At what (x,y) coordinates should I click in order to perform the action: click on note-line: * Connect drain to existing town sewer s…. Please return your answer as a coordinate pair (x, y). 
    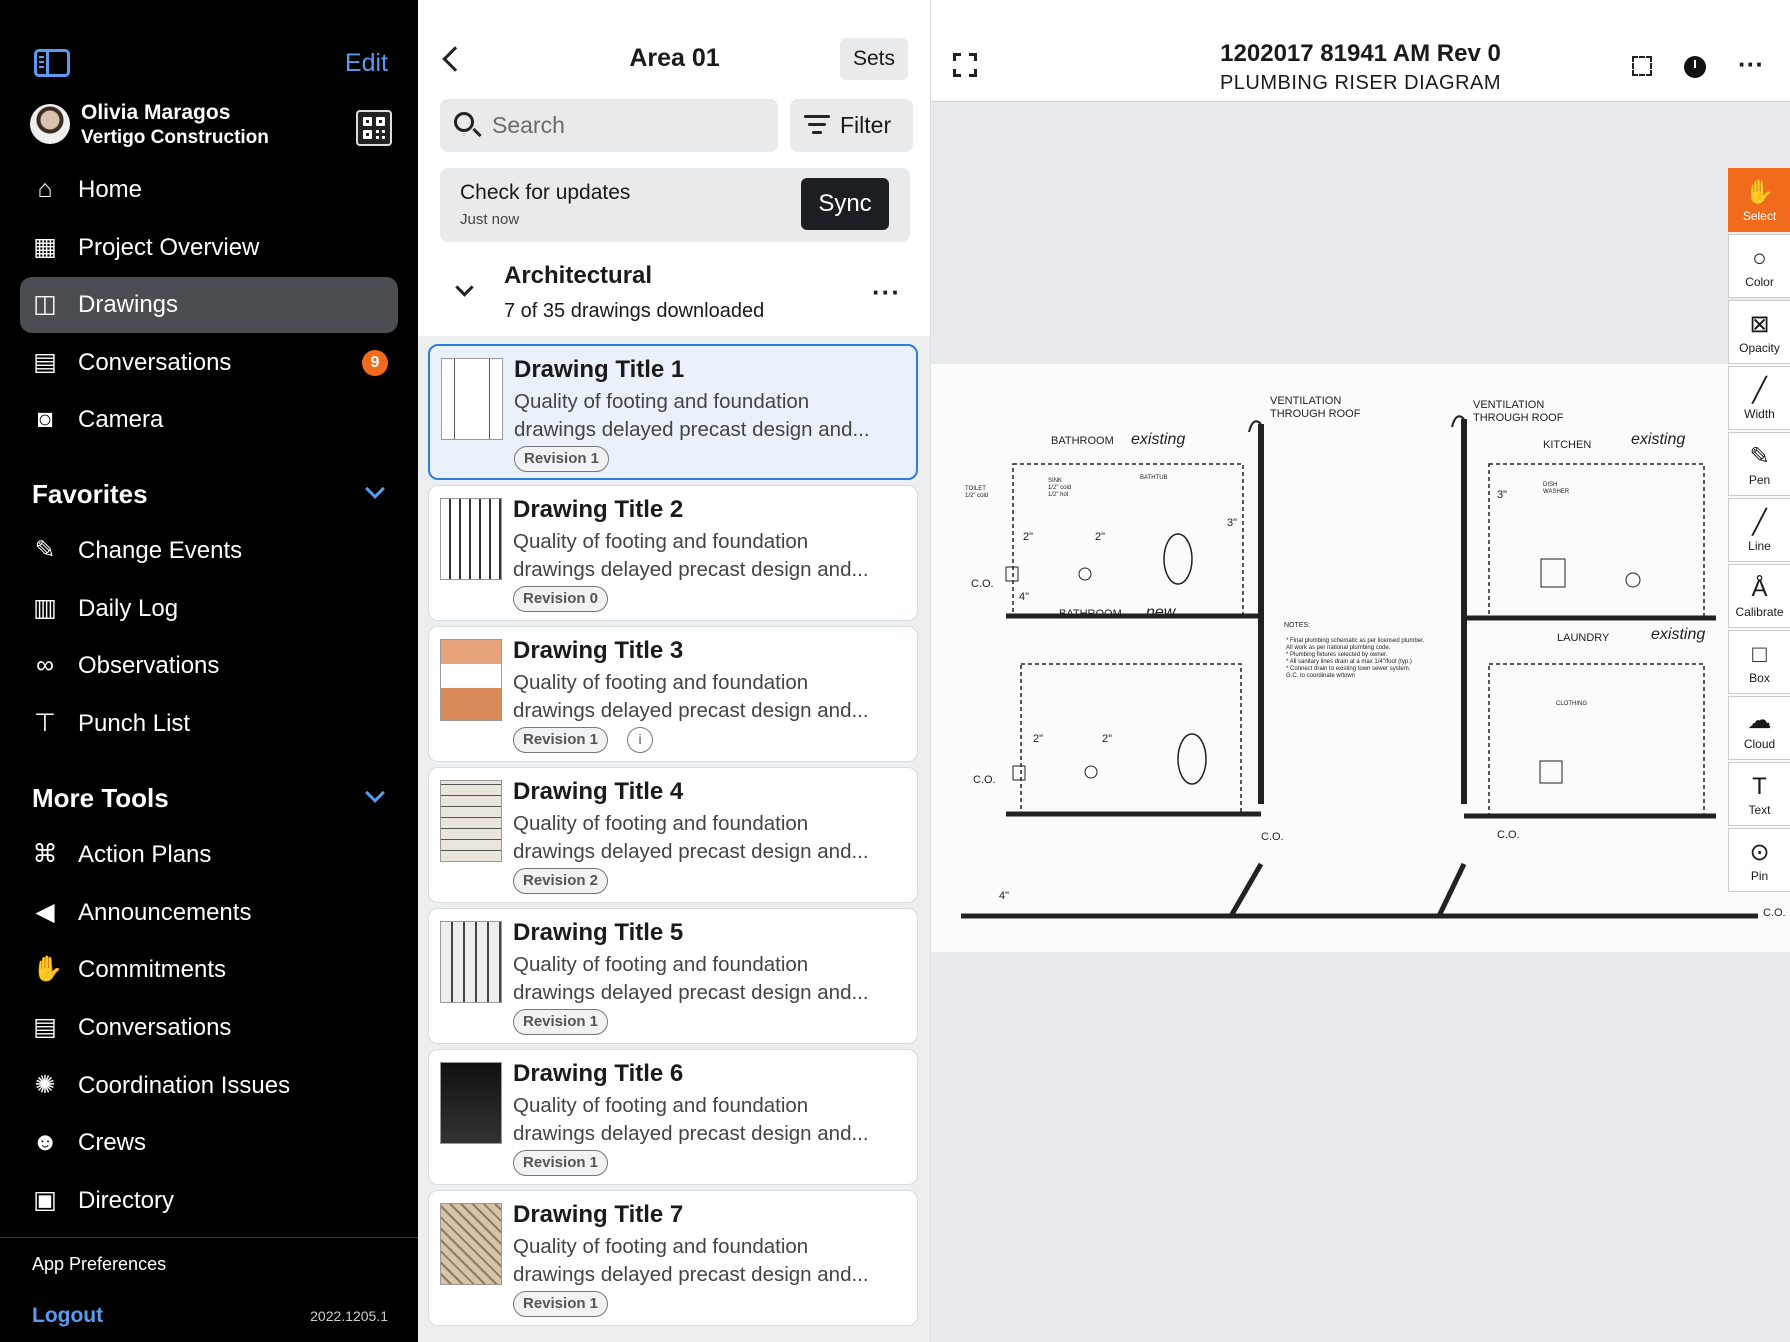
    Looking at the image, I should click on (1348, 669).